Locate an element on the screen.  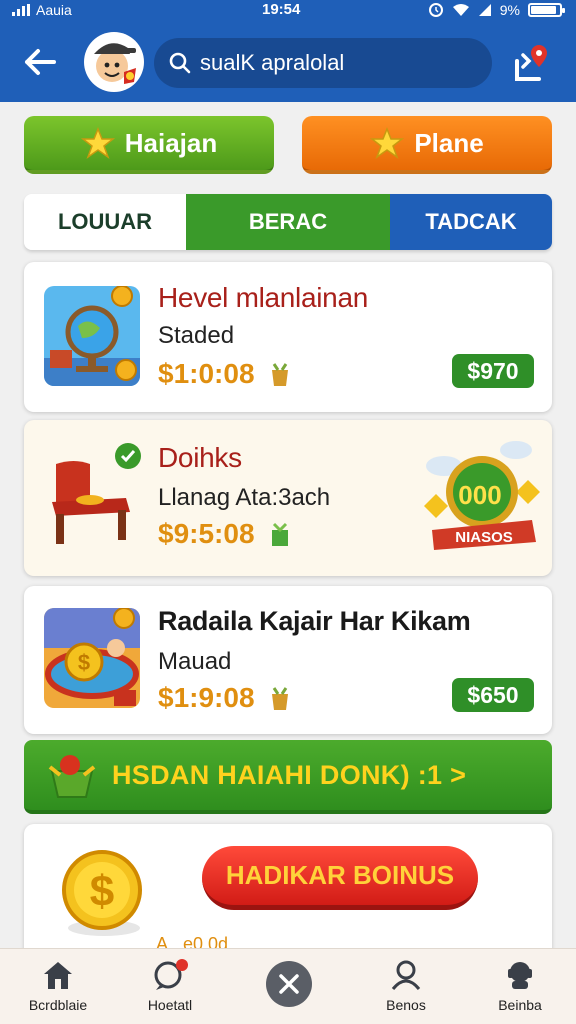
item-price: $9:5:08 is located at coordinates (206, 533).